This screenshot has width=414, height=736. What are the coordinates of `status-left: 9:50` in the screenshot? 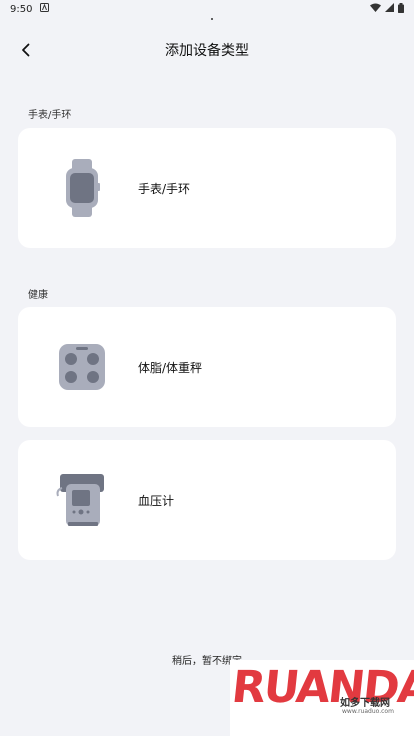 It's located at (30, 9).